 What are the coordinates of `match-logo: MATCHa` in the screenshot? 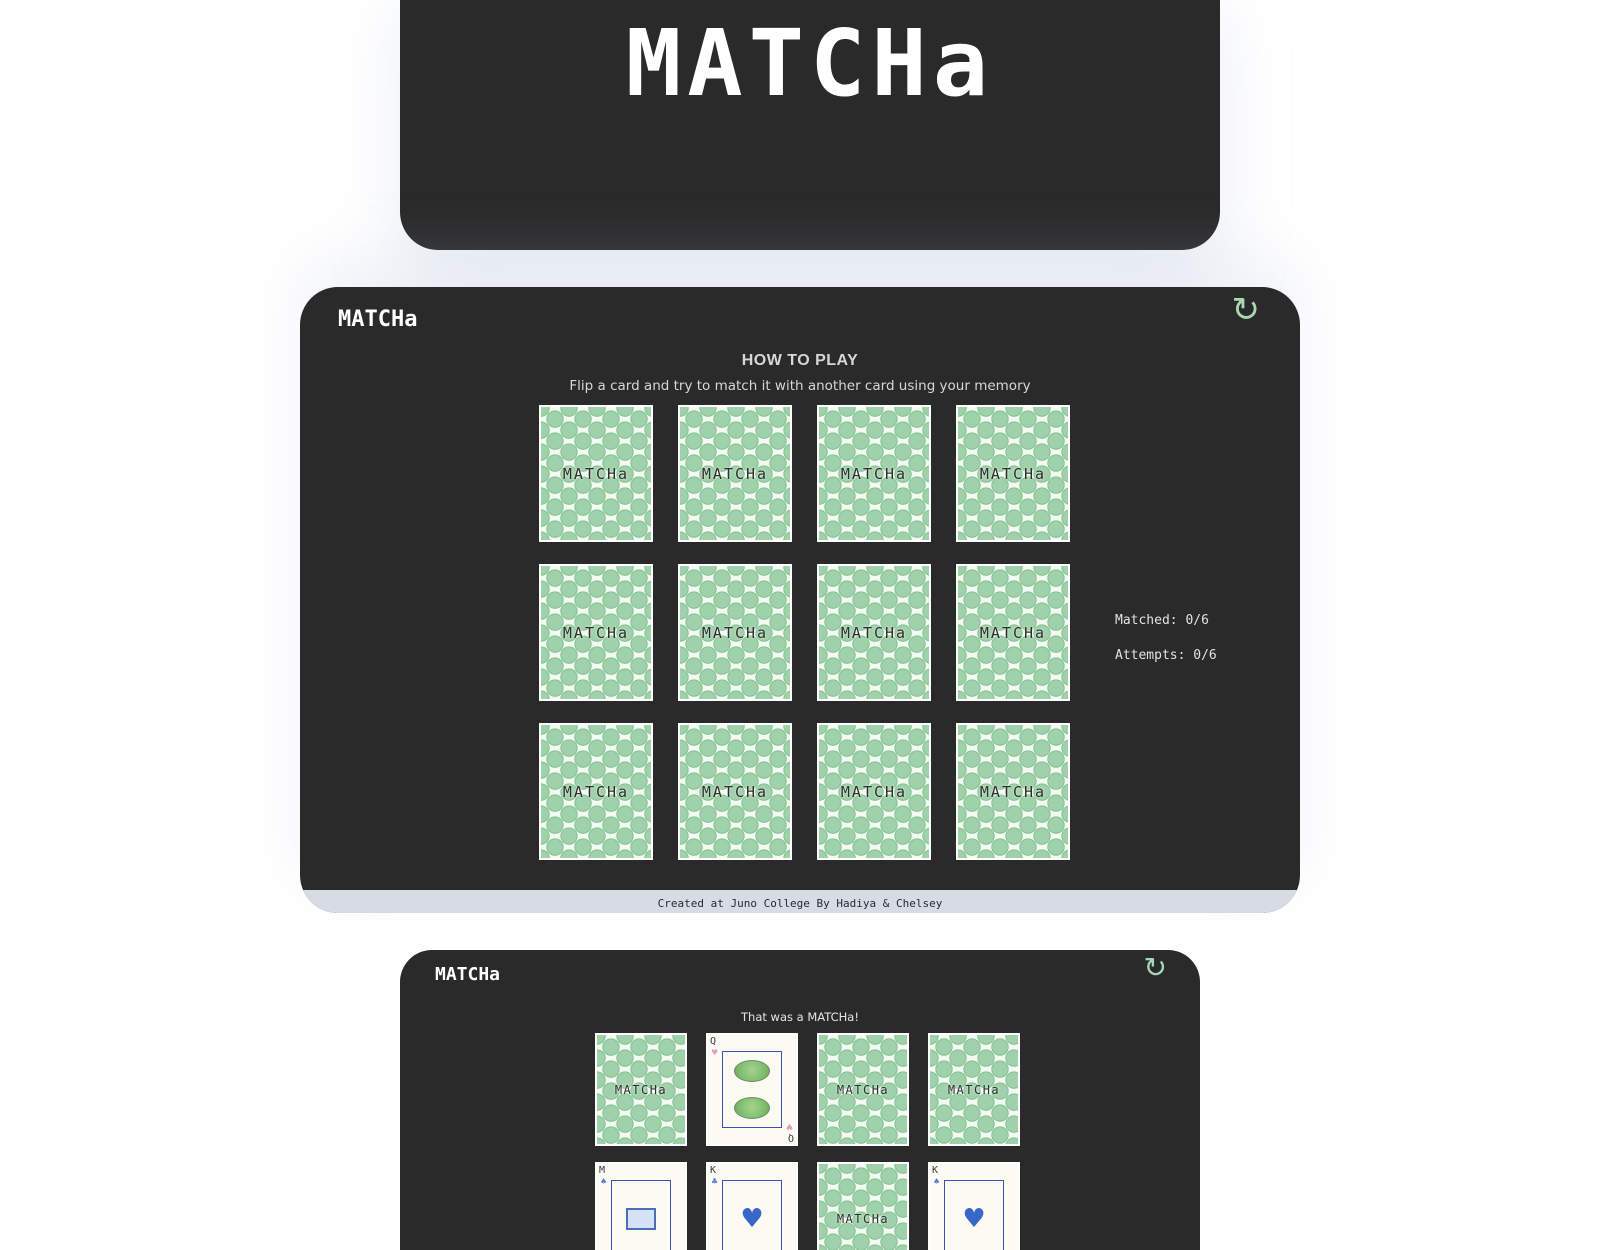 It's located at (468, 974).